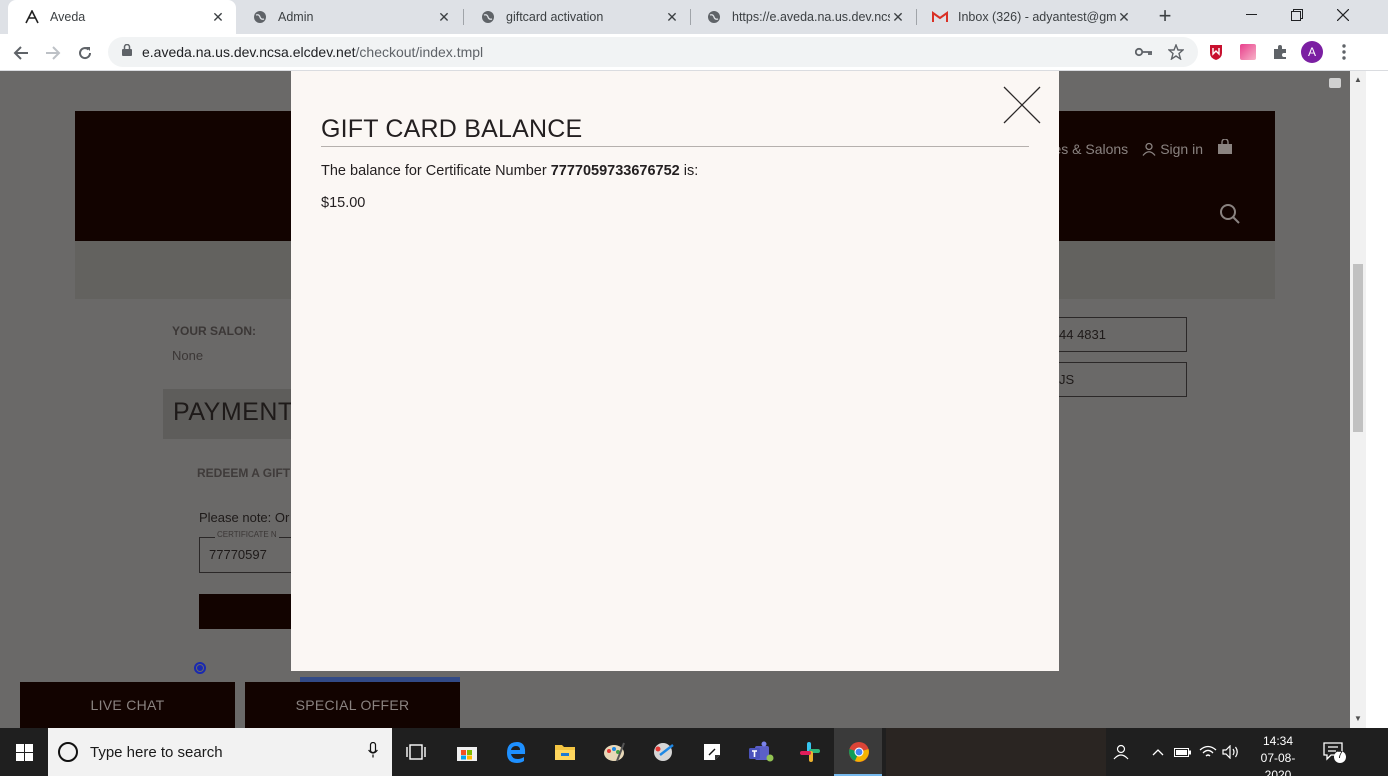 The image size is (1388, 776). I want to click on taskbar-background-image, so click(996, 752).